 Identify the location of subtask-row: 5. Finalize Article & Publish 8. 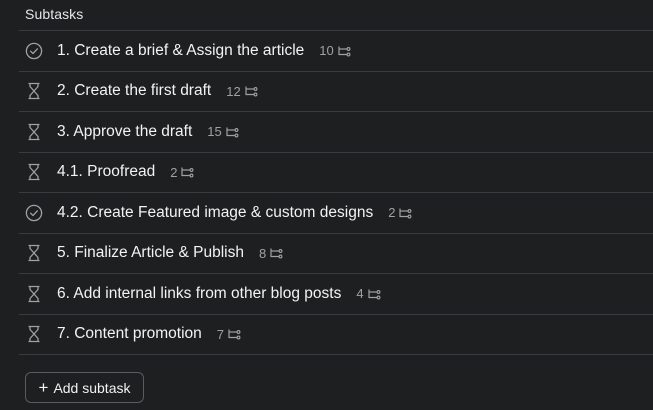
(336, 254).